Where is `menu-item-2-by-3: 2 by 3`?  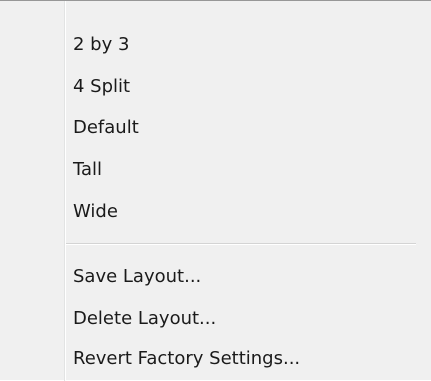
menu-item-2-by-3: 2 by 3 is located at coordinates (246, 45).